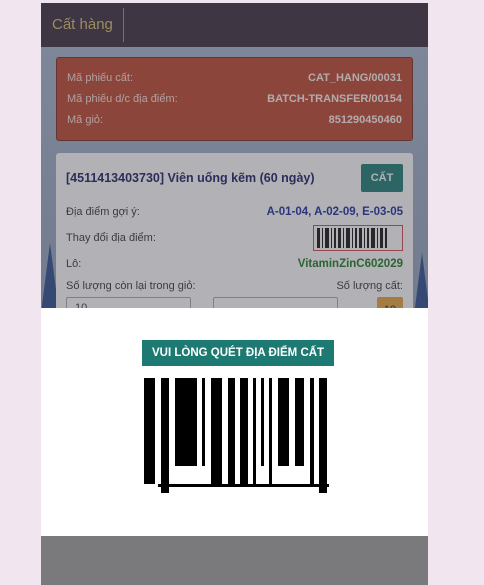 The width and height of the screenshot is (484, 585). Describe the element at coordinates (234, 435) in the screenshot. I see `barcode-scan-icon` at that location.